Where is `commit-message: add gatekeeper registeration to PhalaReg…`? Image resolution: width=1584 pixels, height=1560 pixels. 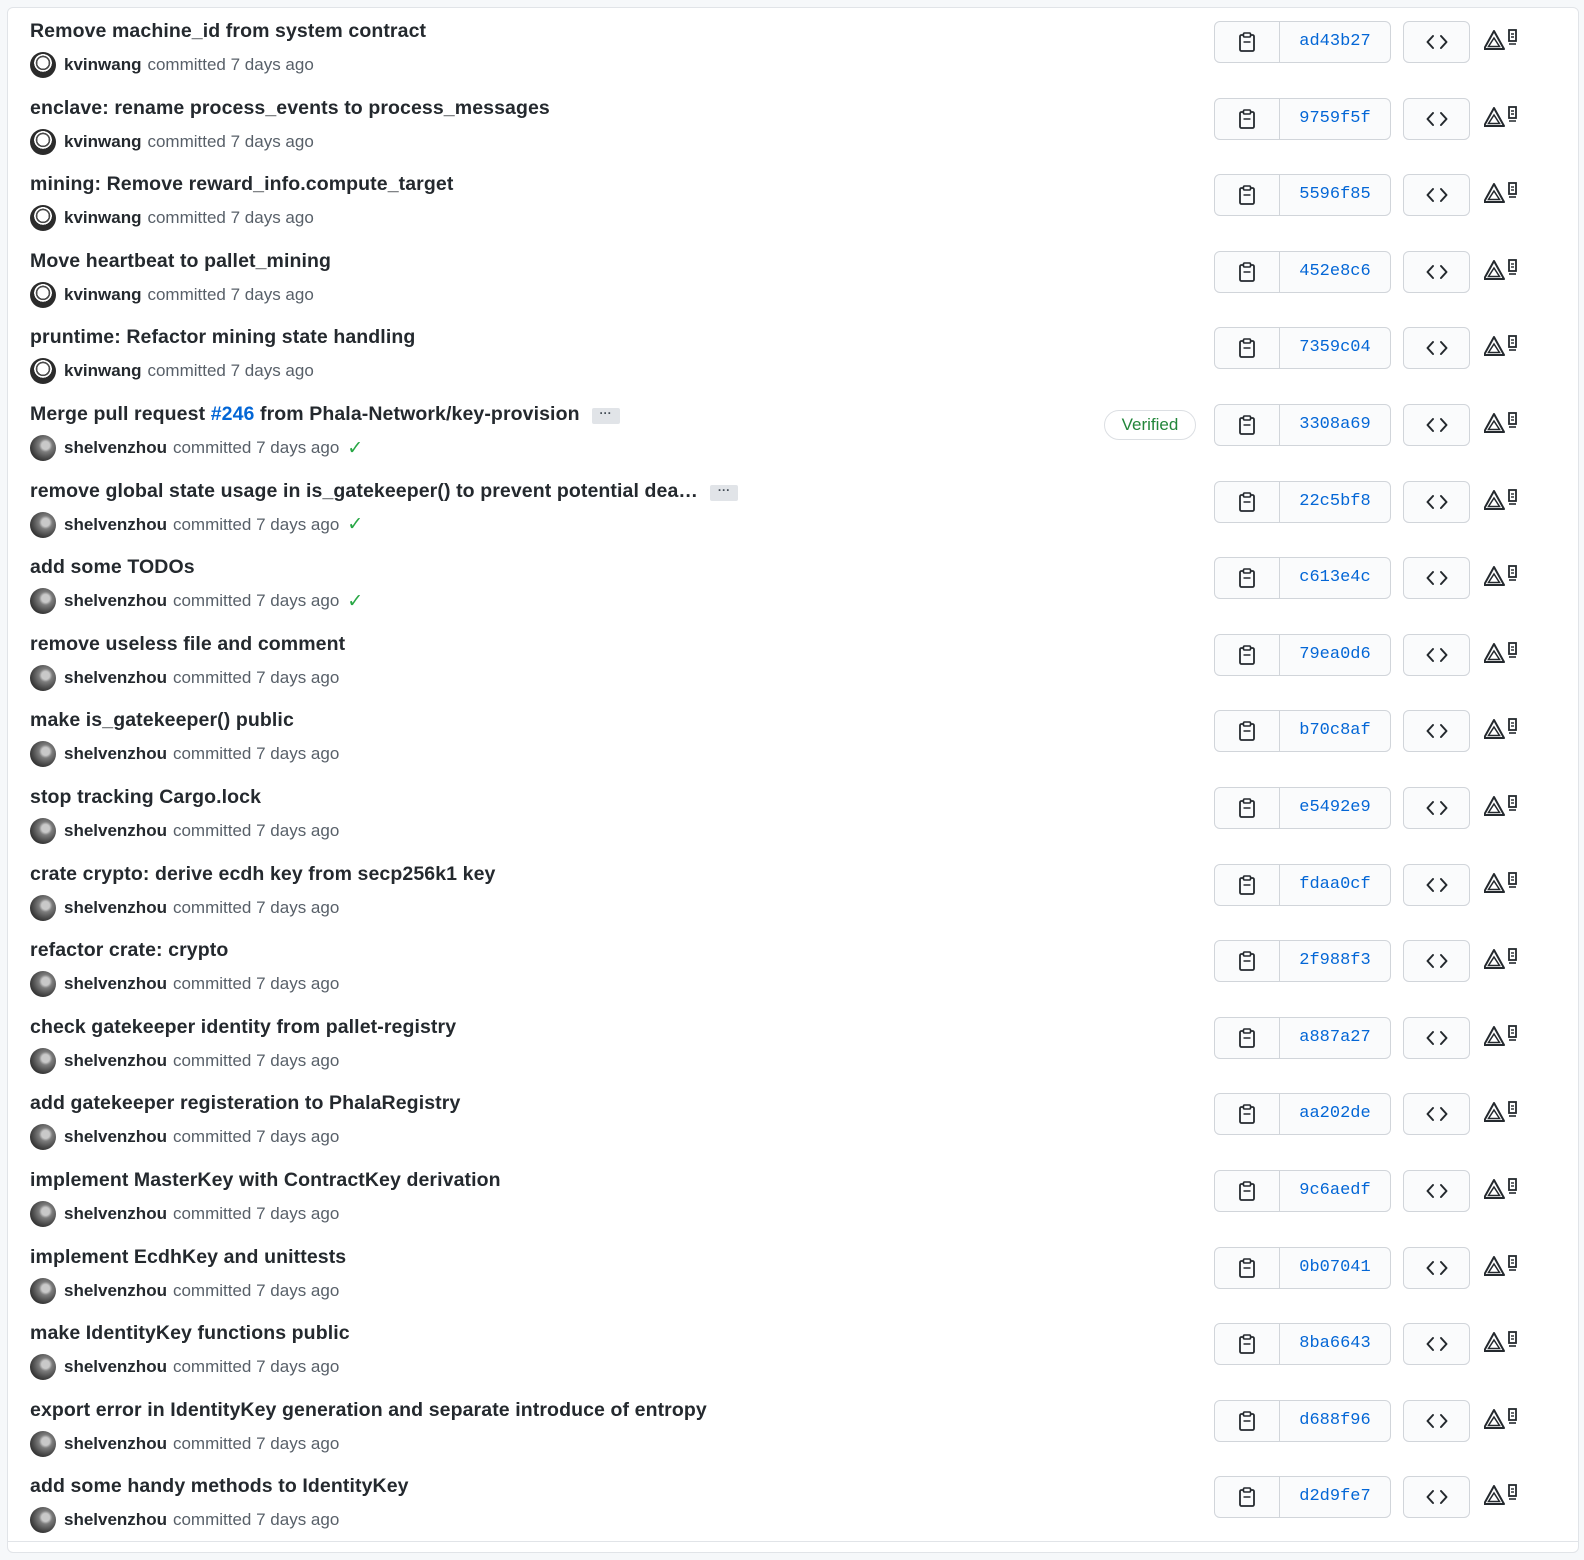 commit-message: add gatekeeper registeration to PhalaReg… is located at coordinates (245, 1103).